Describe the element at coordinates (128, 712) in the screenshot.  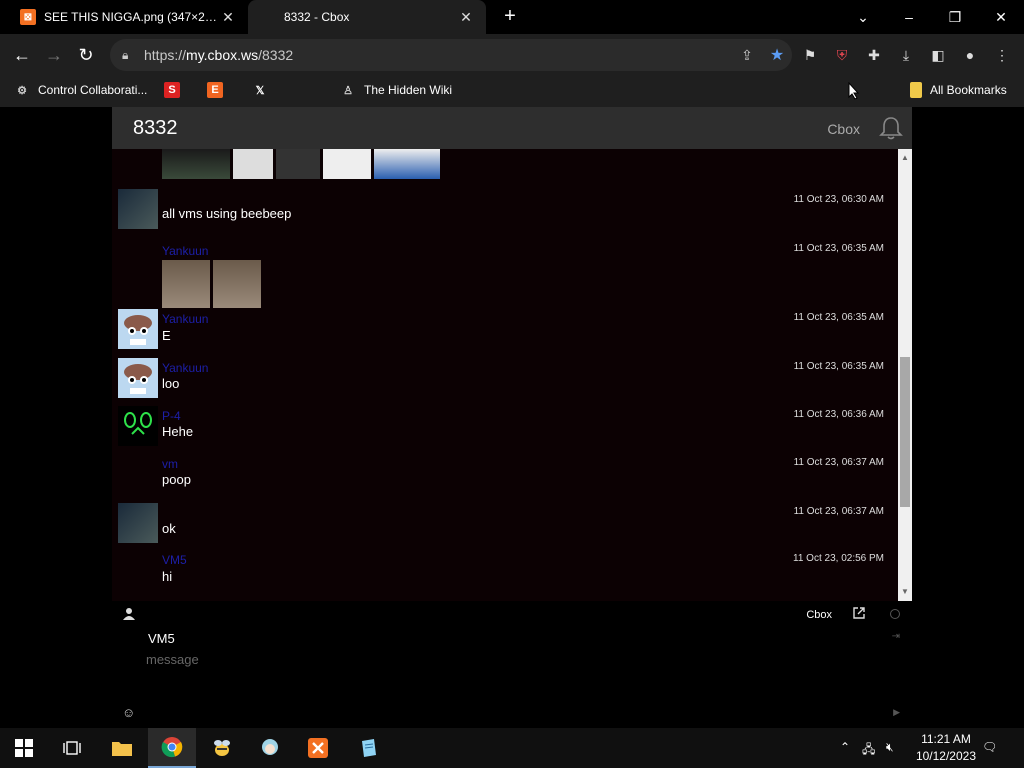
I see `emoji-icon: ☺` at that location.